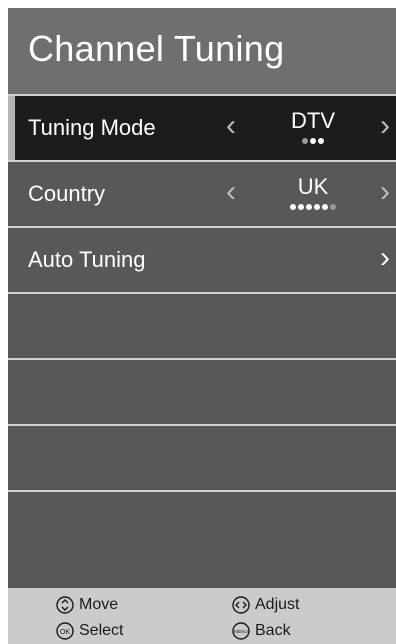  What do you see at coordinates (101, 630) in the screenshot?
I see `select-hint-label: Select` at bounding box center [101, 630].